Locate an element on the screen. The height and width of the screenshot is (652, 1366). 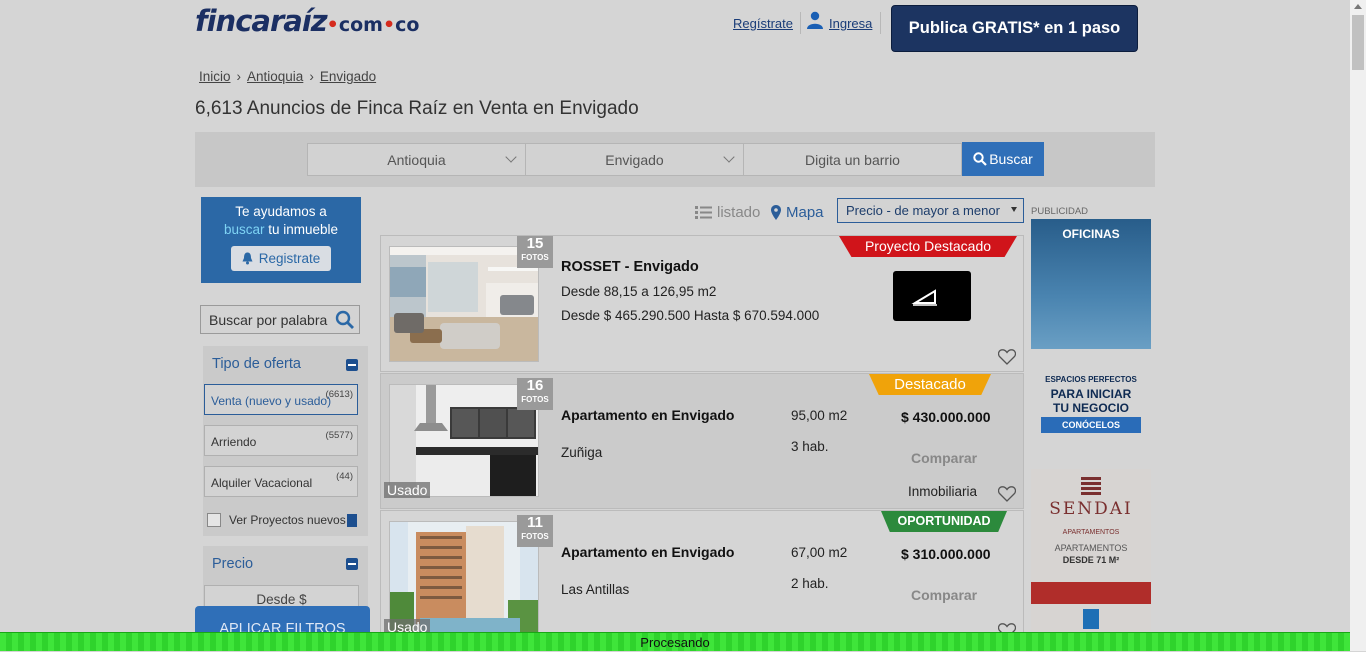
ads-label: PUBLICIDAD is located at coordinates (1060, 211).